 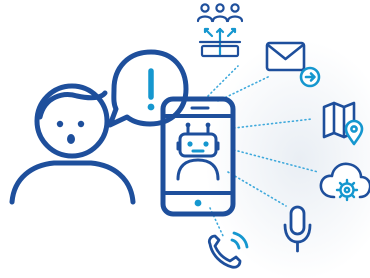 I want to click on gear-icon, so click(x=347, y=190).